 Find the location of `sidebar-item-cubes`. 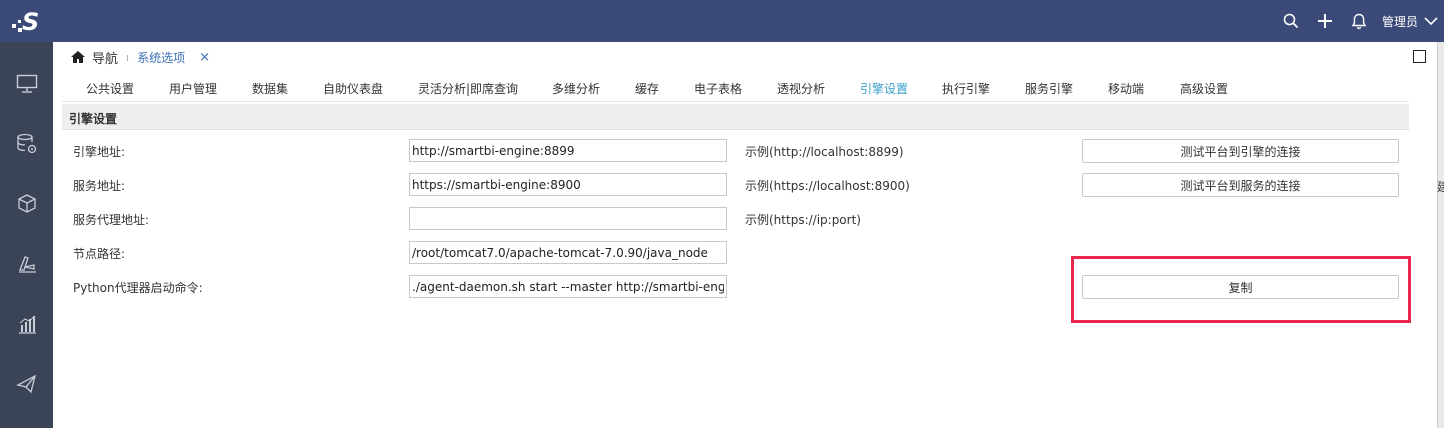

sidebar-item-cubes is located at coordinates (26, 204).